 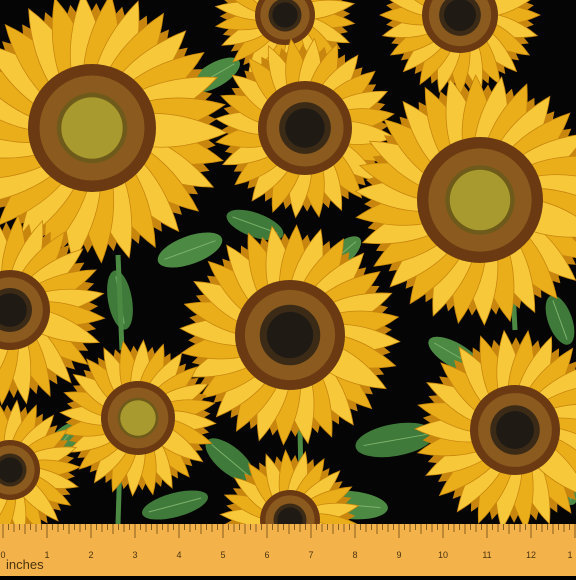 I want to click on ruler-number: 11, so click(x=486, y=555).